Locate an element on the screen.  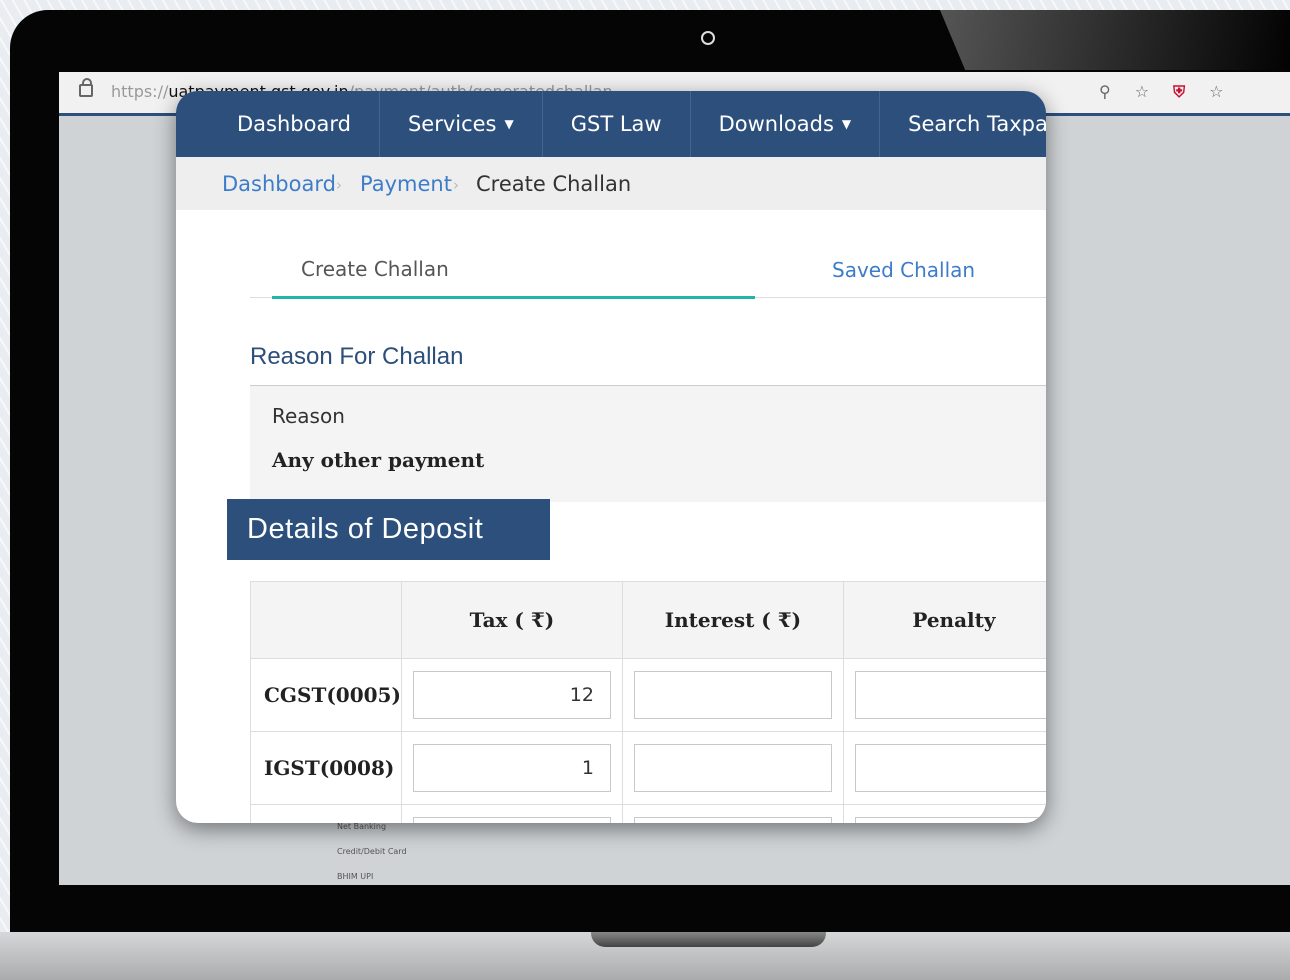
breadcrumb: Dashboard › Payment › Create Challan is located at coordinates (611, 183).